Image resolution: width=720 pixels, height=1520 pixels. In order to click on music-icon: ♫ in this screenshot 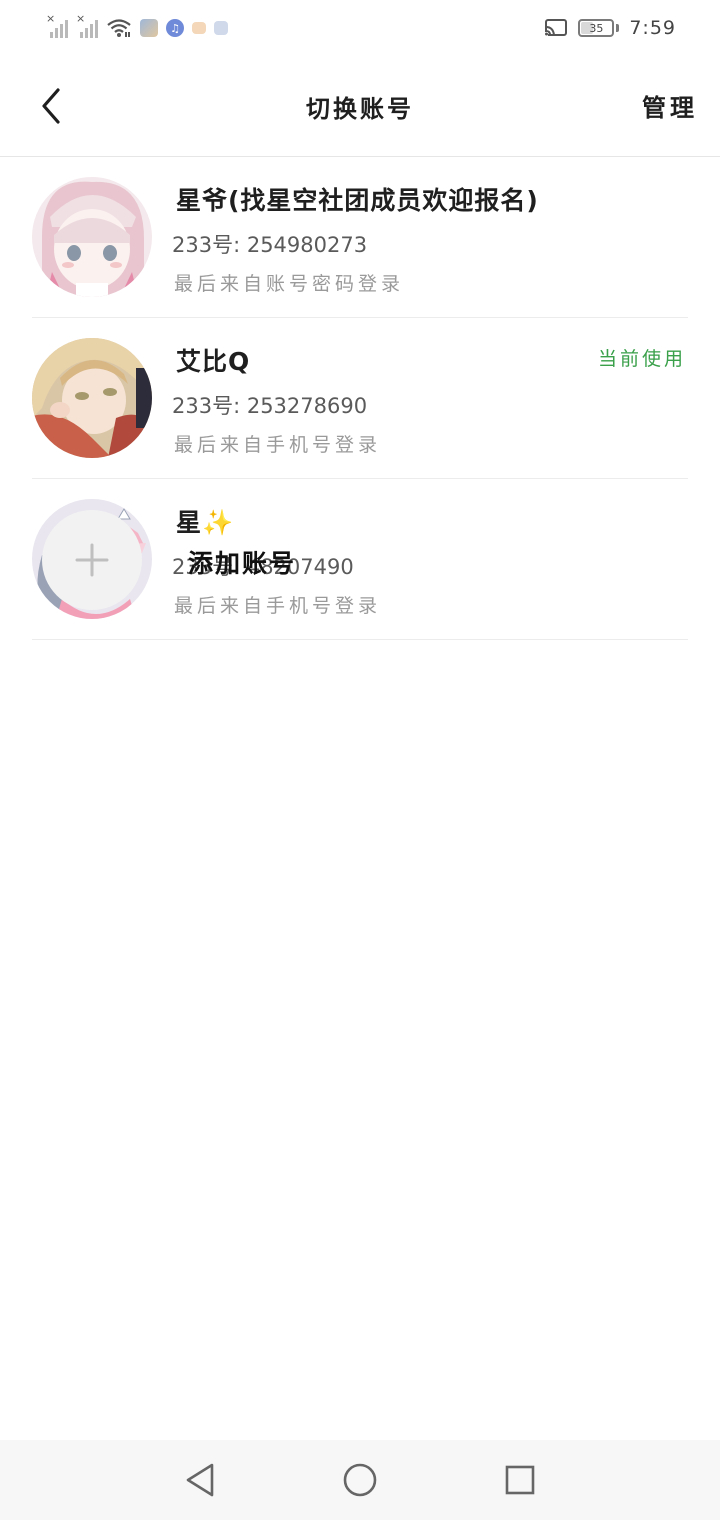, I will do `click(175, 28)`.